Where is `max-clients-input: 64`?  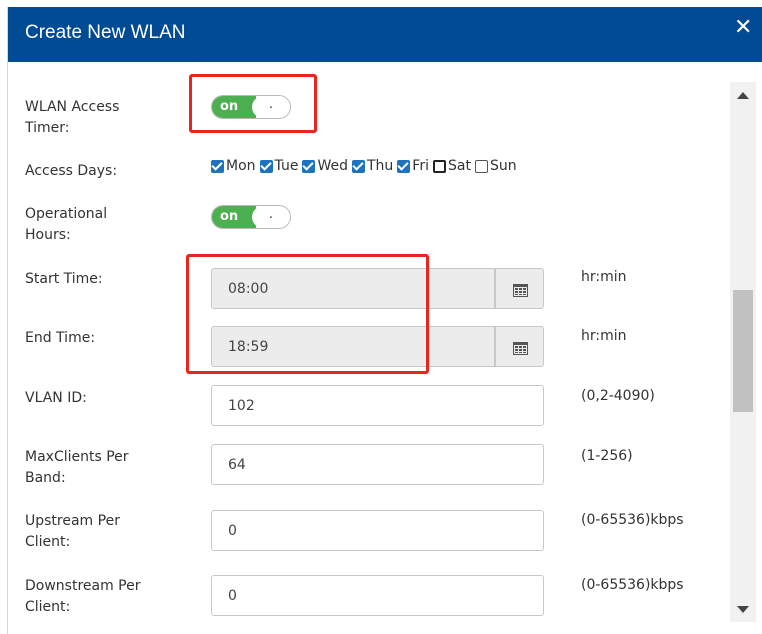 max-clients-input: 64 is located at coordinates (377, 464).